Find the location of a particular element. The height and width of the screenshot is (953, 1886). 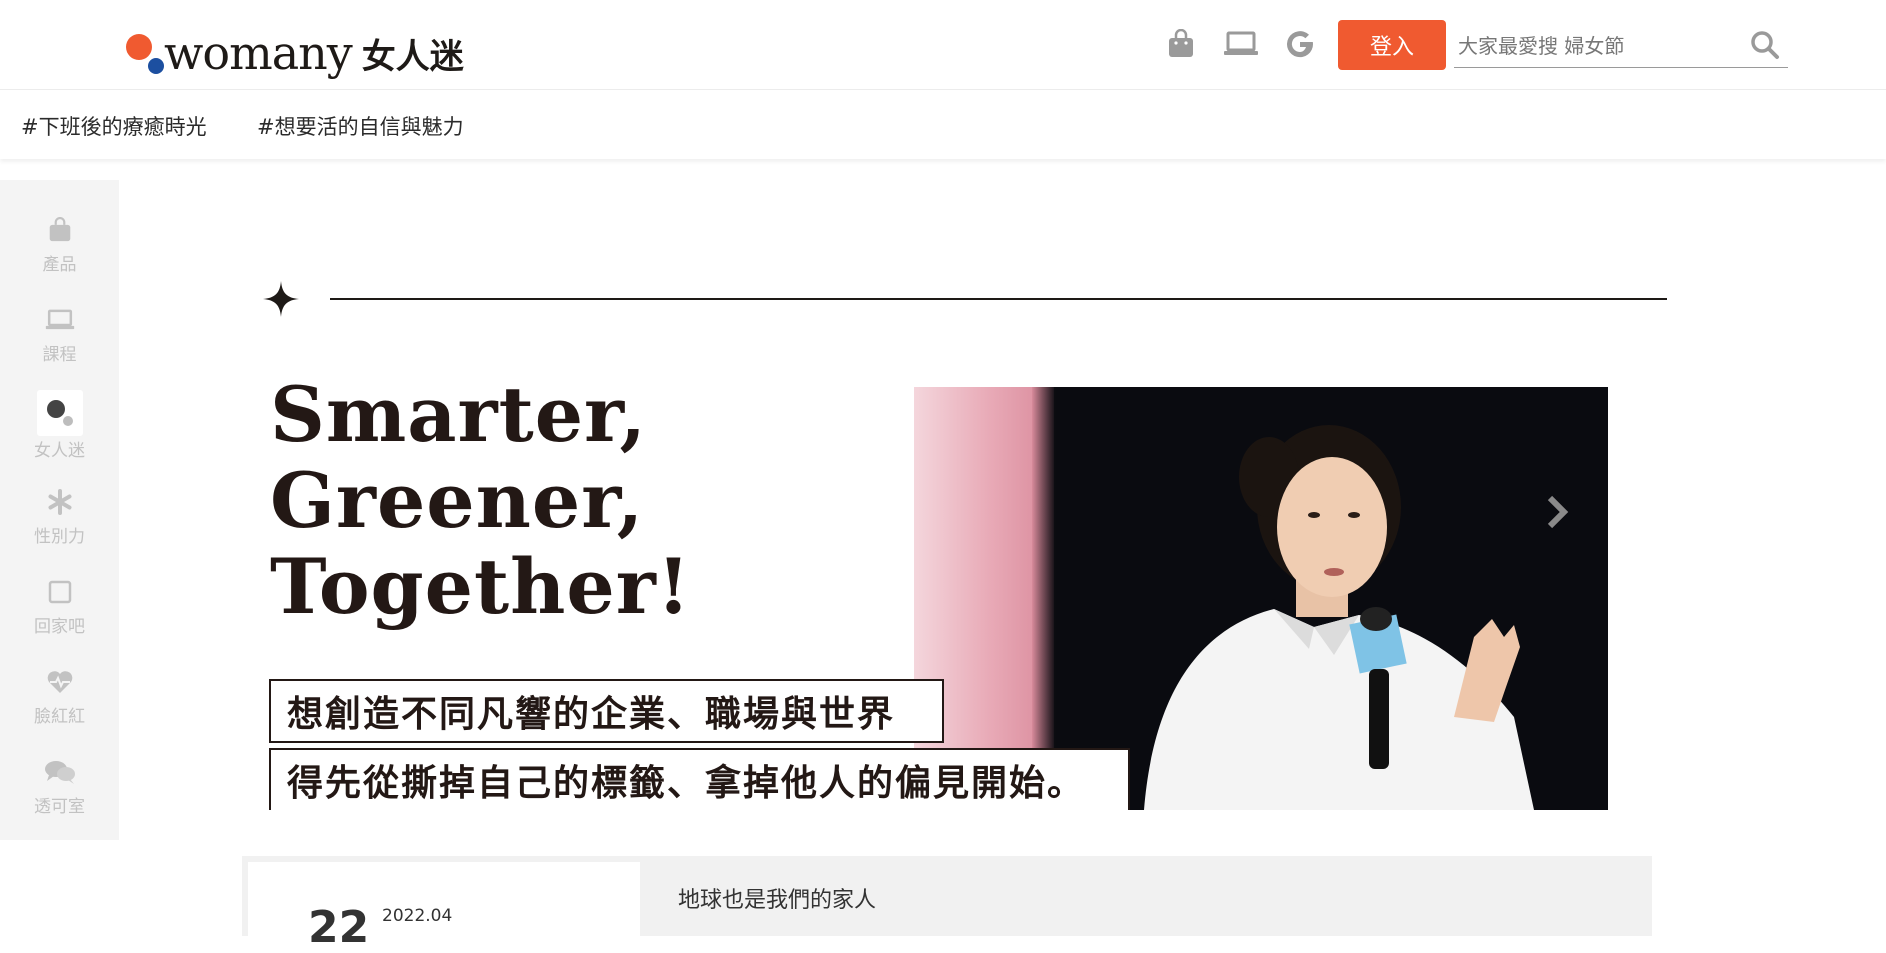

article-date-panel: 22 2022.04 is located at coordinates (444, 907).